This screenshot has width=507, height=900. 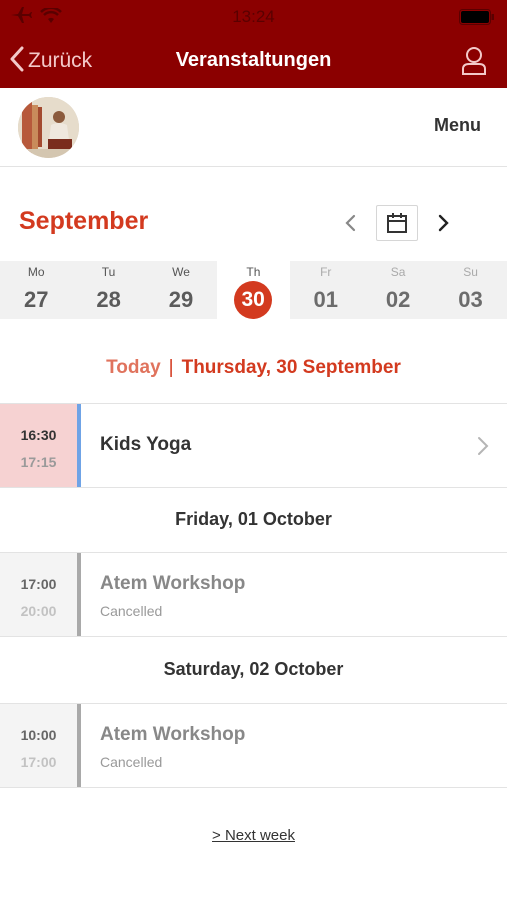 I want to click on day-cell-tu: Tu 28, so click(x=108, y=290).